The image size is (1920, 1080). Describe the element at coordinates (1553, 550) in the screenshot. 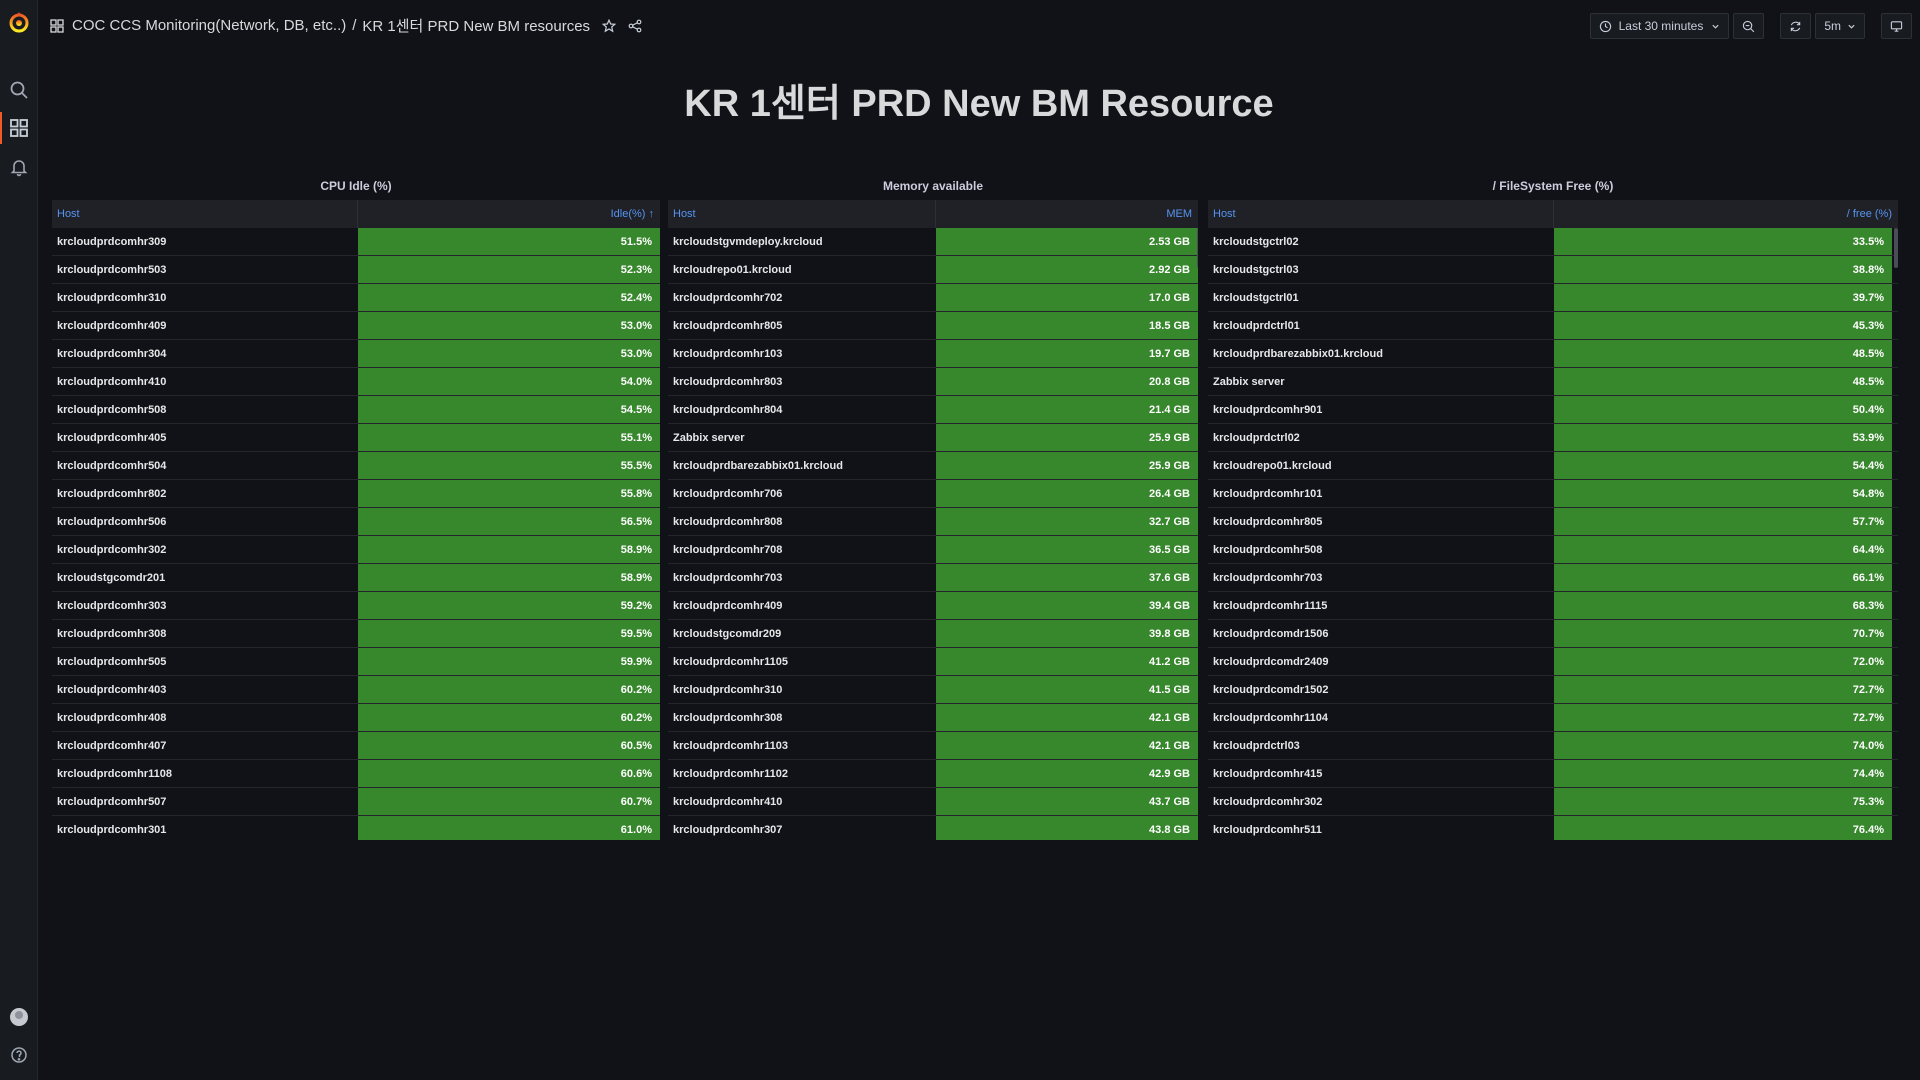

I see `table-row: krcloudprdcomhr508 64.4%` at that location.